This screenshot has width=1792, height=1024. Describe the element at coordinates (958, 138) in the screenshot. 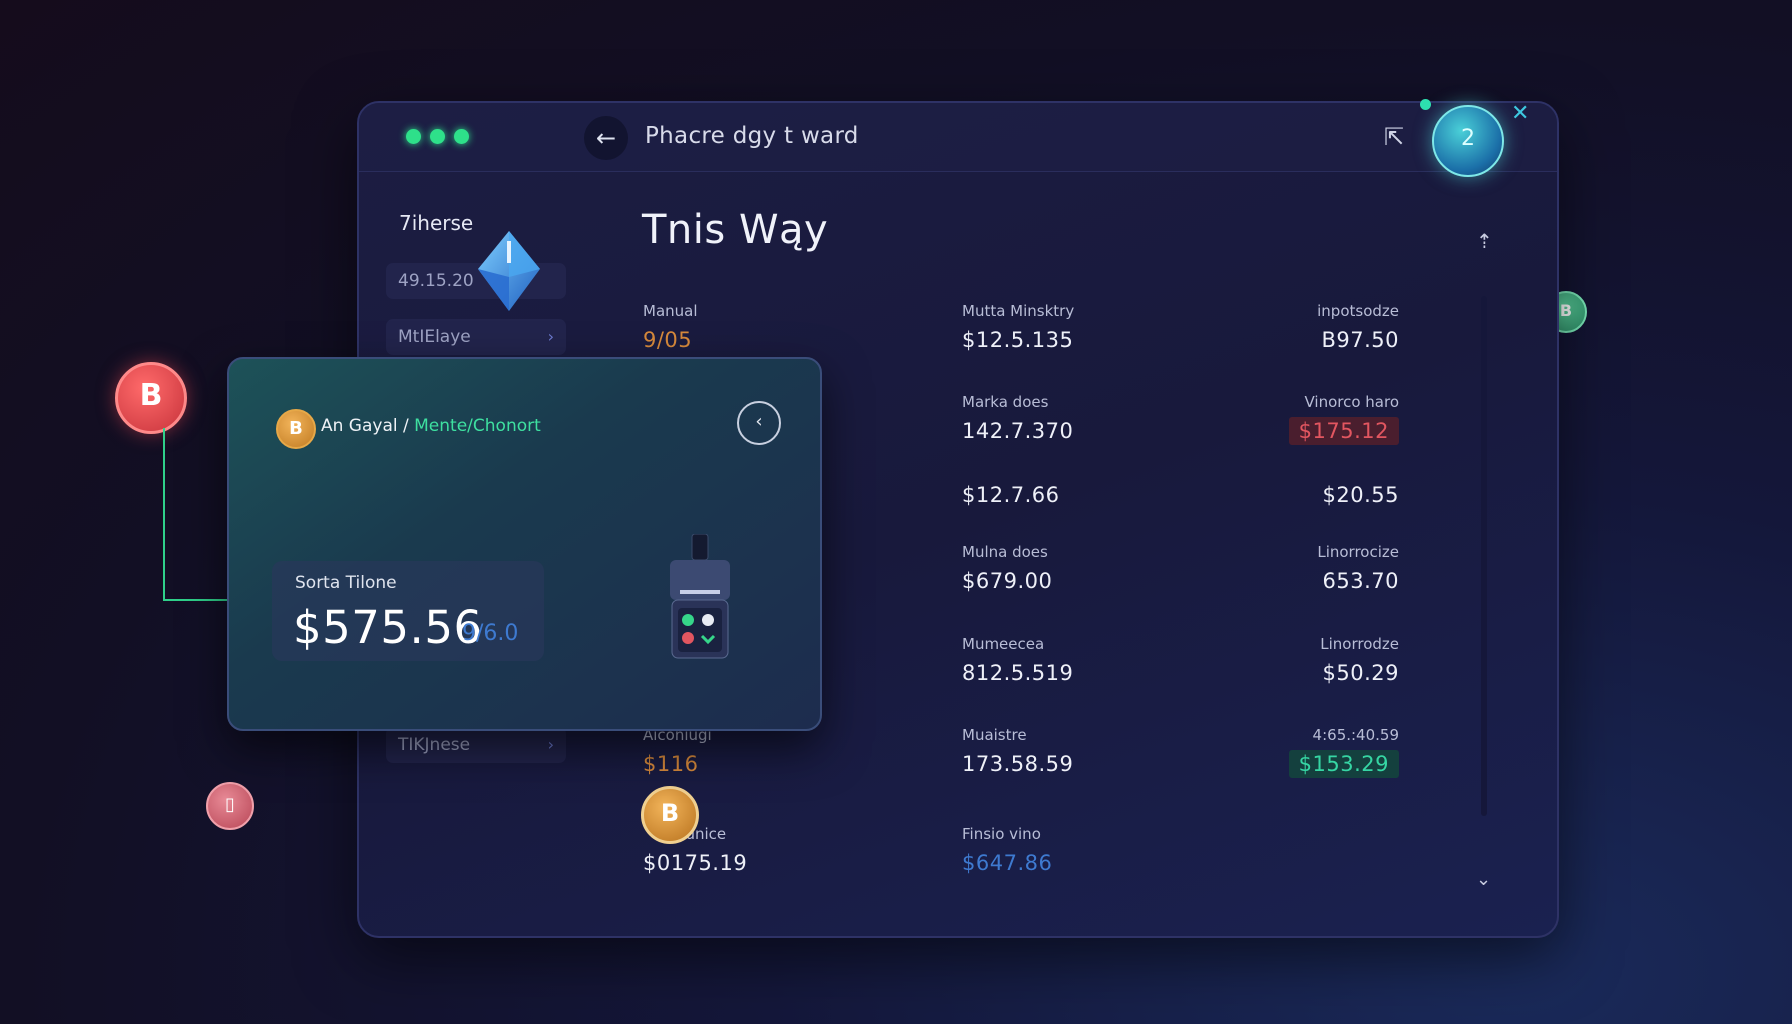

I see `title-bar: ← Phacre dgy t ward ⇱ 2 ✕` at that location.